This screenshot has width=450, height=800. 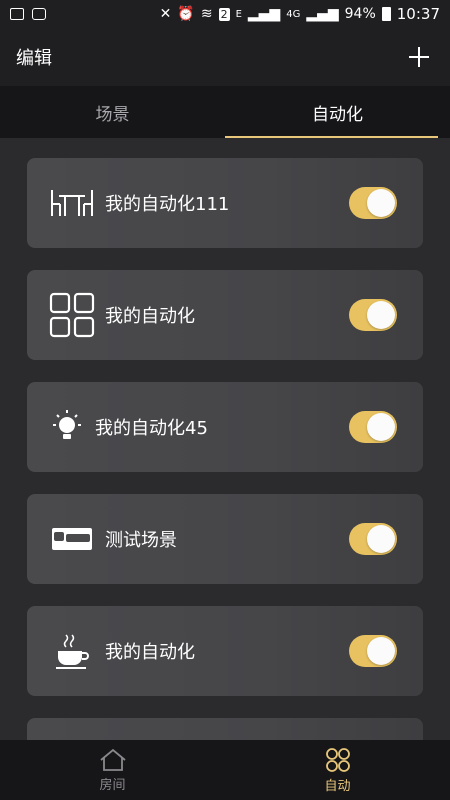 What do you see at coordinates (386, 14) in the screenshot?
I see `battery-icon` at bounding box center [386, 14].